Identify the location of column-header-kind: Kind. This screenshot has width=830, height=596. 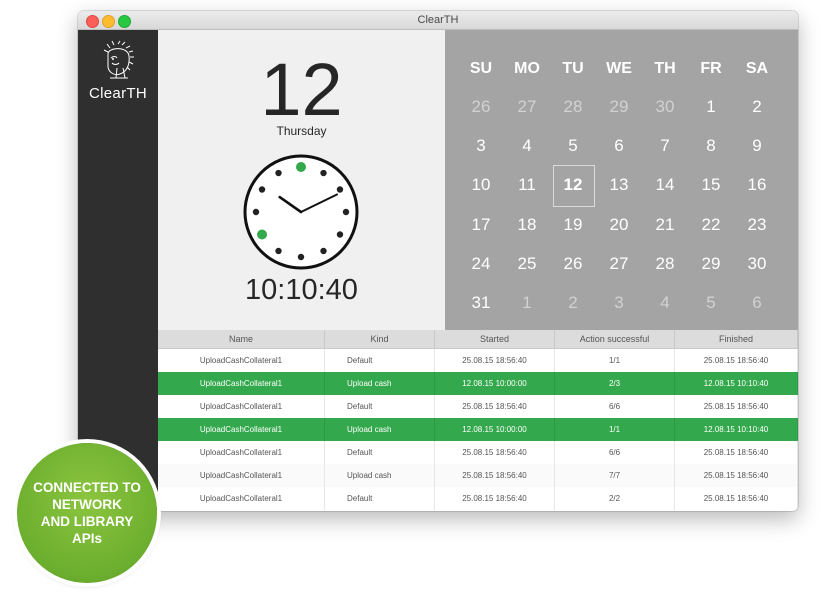
(380, 339).